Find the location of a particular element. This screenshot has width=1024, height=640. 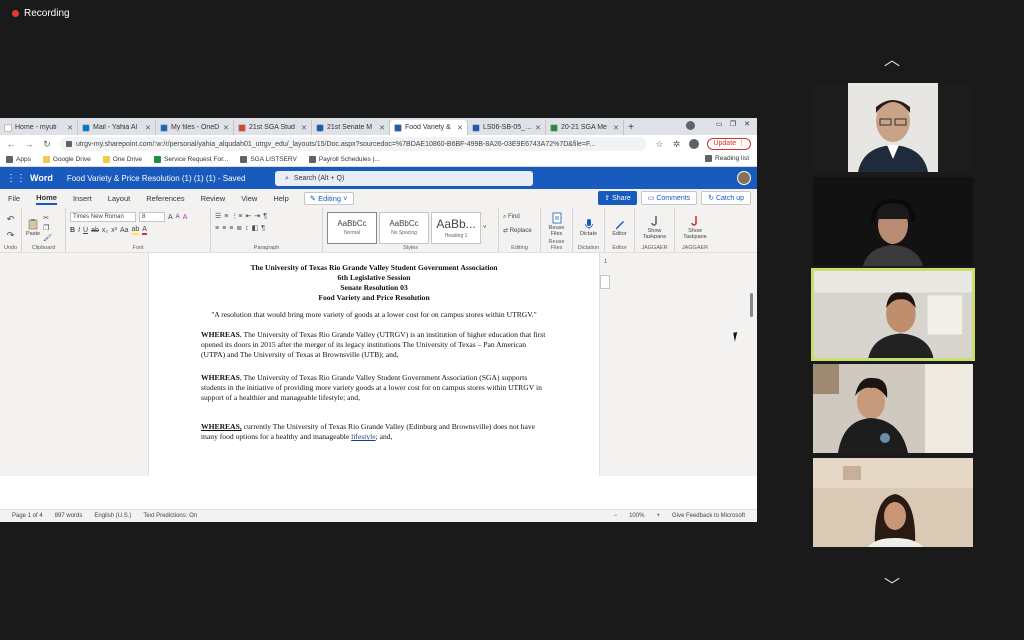

zoom-out-icon: − is located at coordinates (616, 516).